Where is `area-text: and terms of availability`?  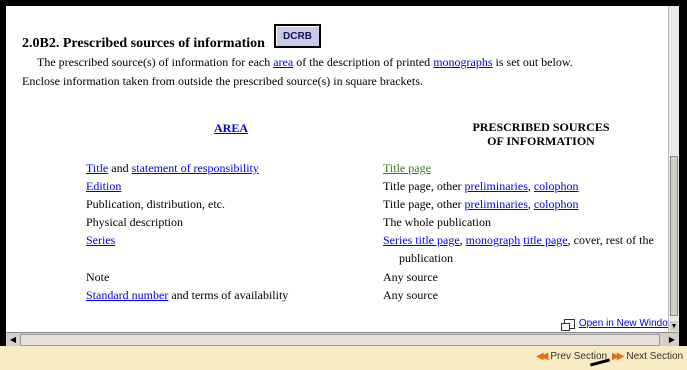 area-text: and terms of availability is located at coordinates (228, 295).